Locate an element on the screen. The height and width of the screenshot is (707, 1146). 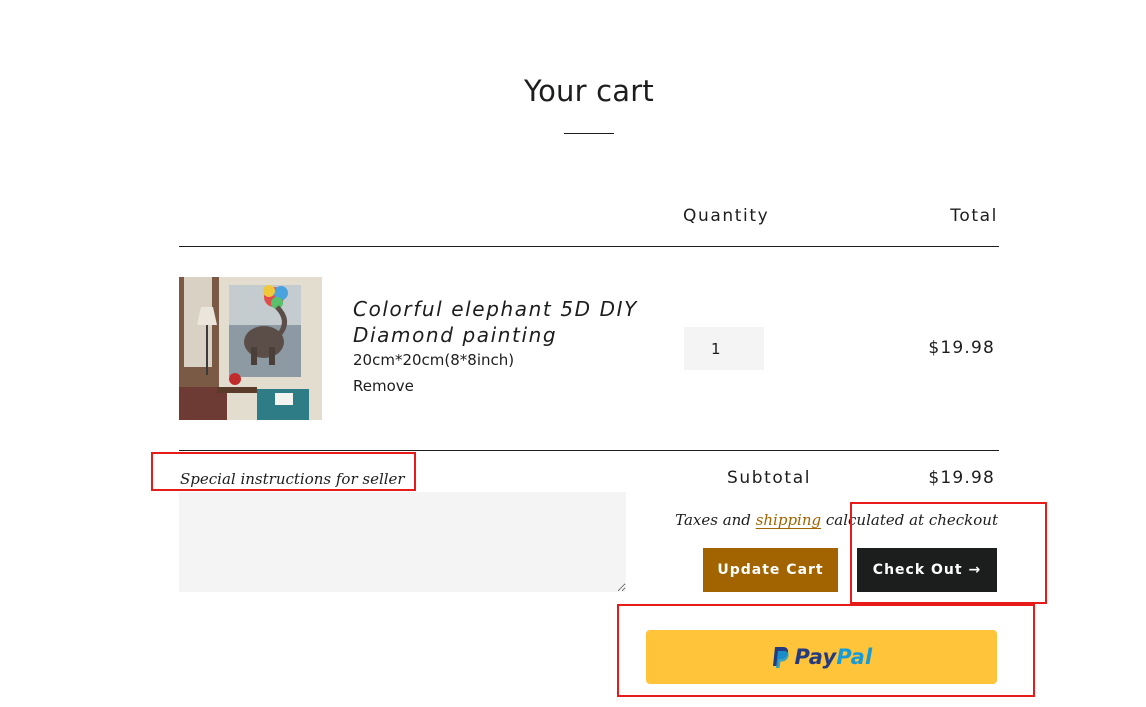
page-title: Your cart is located at coordinates (589, 91).